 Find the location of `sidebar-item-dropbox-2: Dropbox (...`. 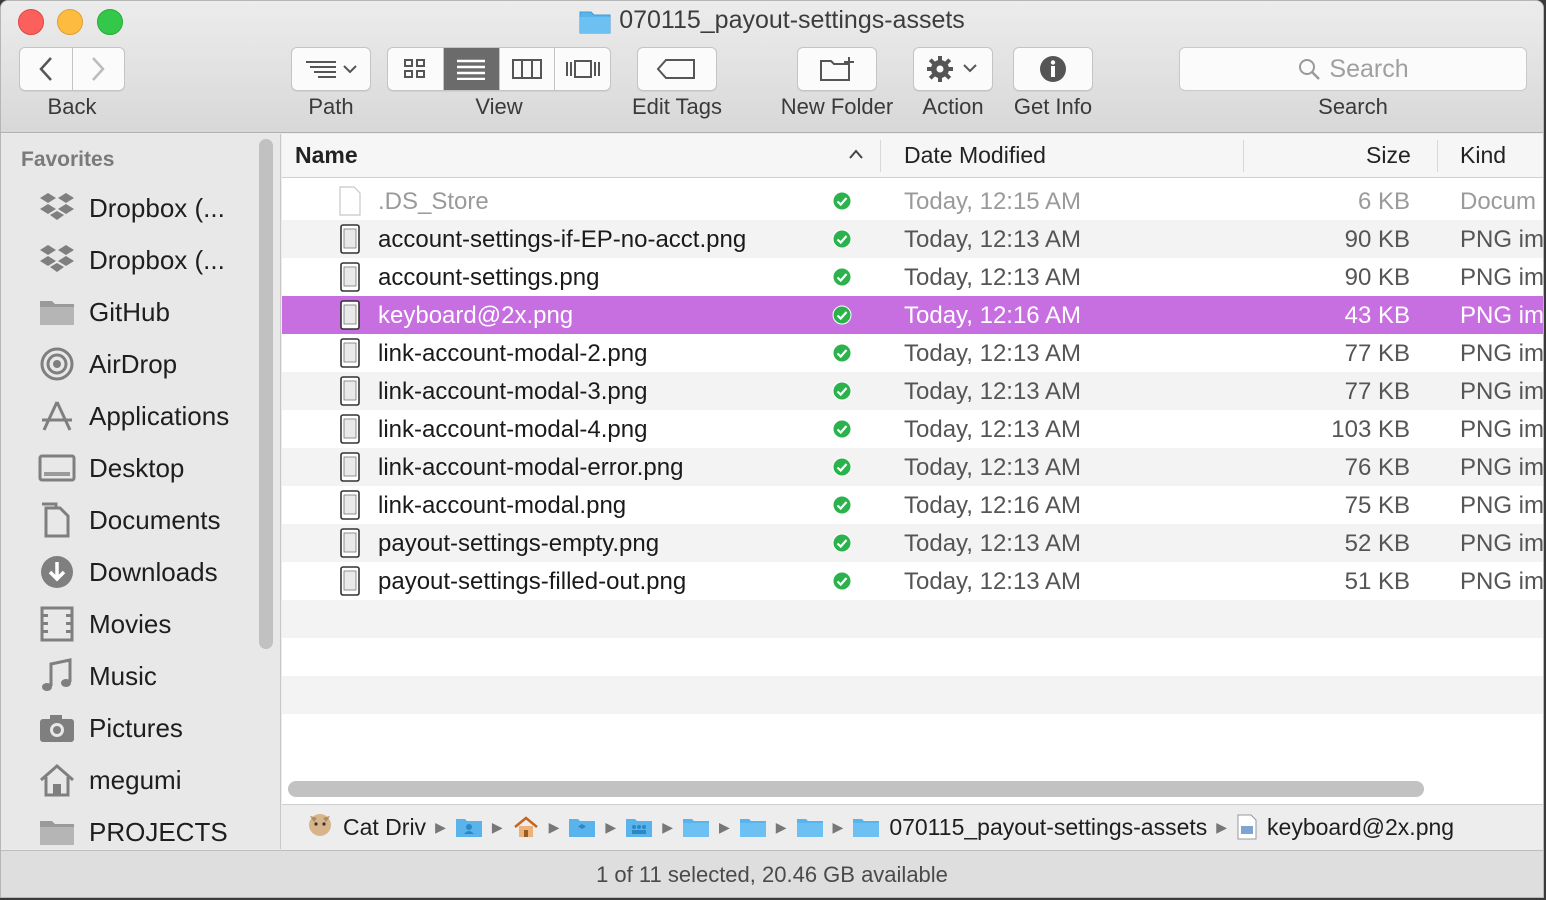

sidebar-item-dropbox-2: Dropbox (... is located at coordinates (131, 260).